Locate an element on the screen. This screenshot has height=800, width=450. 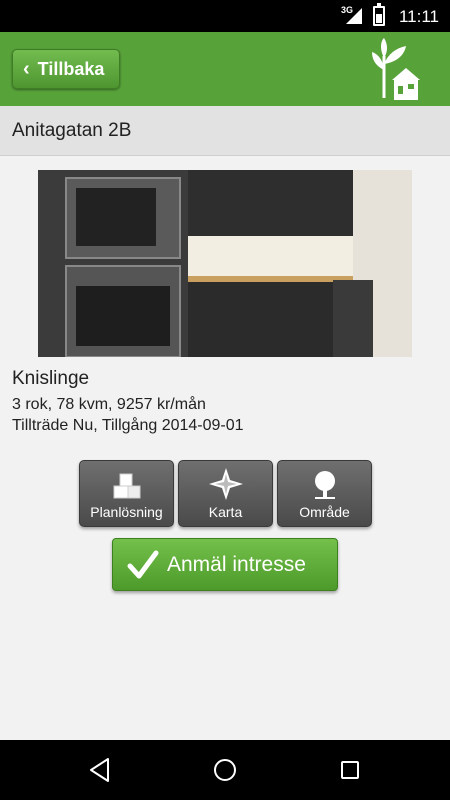
home-icon is located at coordinates (225, 770).